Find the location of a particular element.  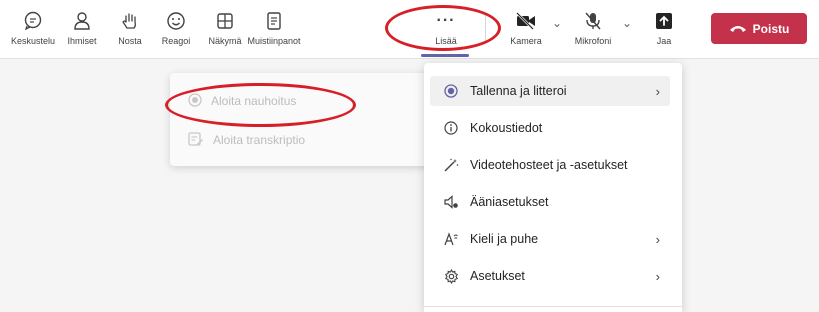

mic-options-chevron-icon: ⌄ is located at coordinates (627, 23).